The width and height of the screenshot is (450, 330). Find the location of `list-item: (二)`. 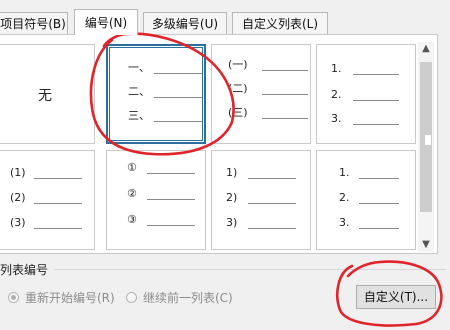

list-item: (二) is located at coordinates (268, 90).